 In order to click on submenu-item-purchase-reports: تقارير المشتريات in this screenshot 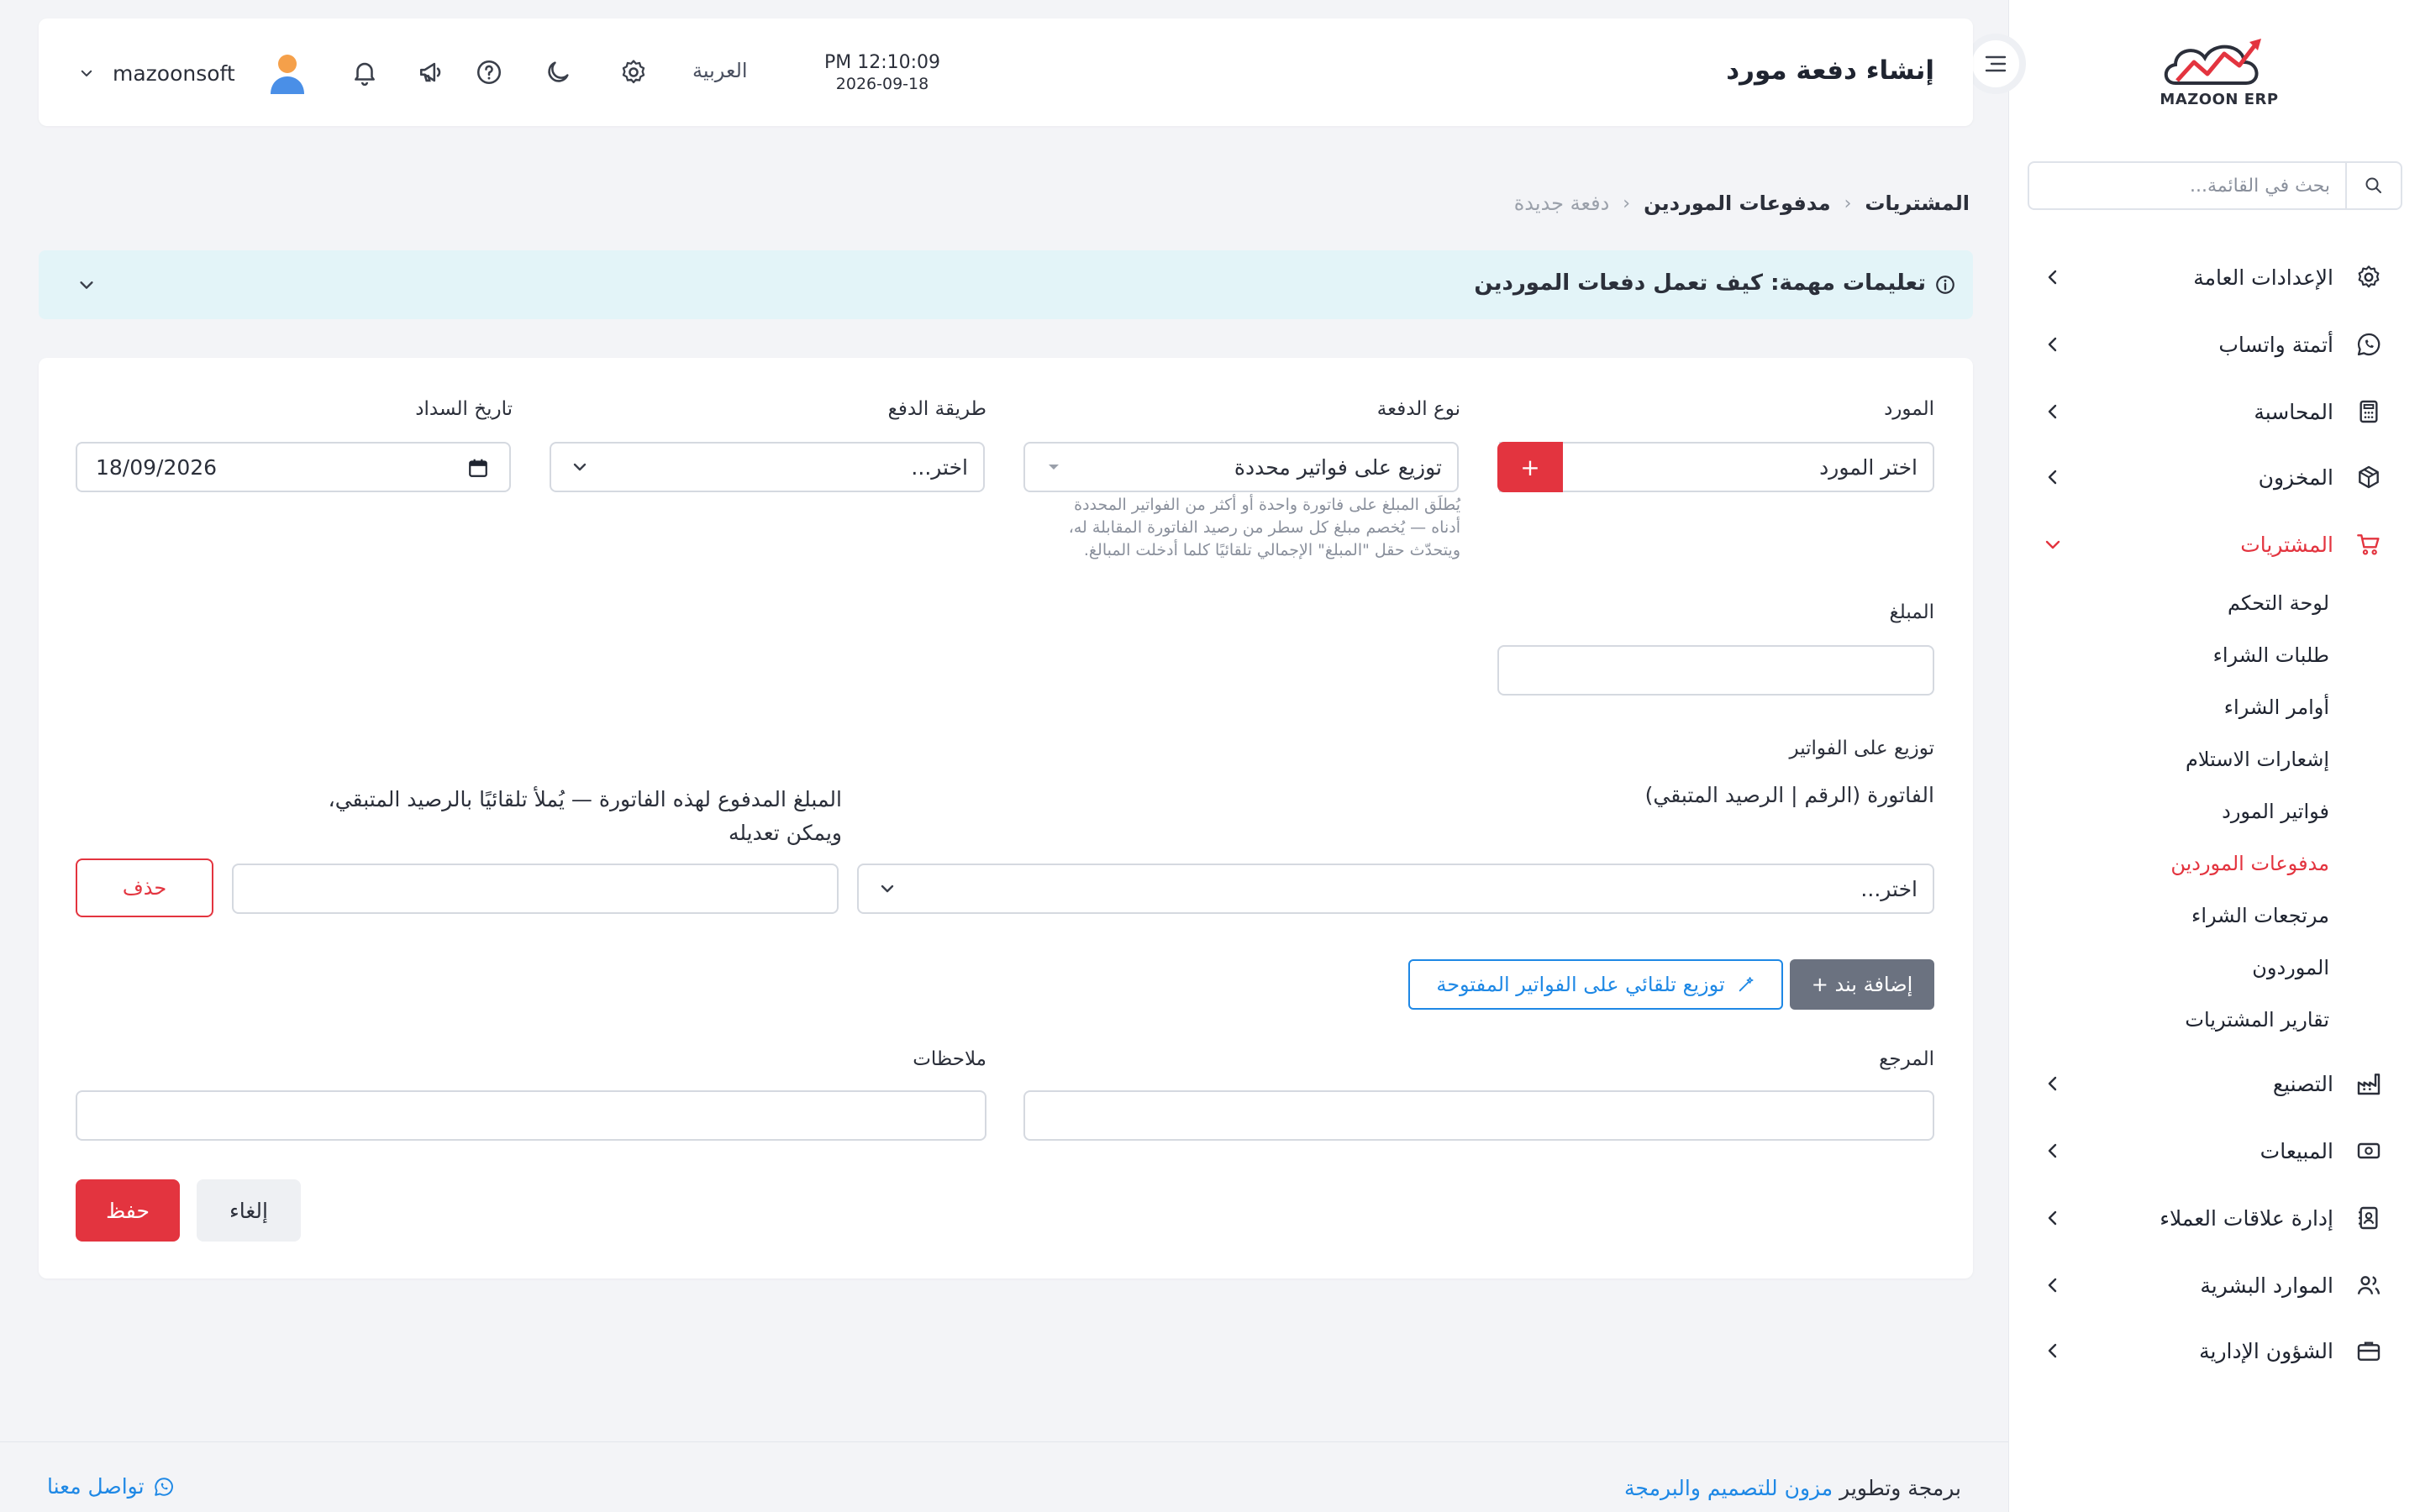, I will do `click(2257, 1020)`.